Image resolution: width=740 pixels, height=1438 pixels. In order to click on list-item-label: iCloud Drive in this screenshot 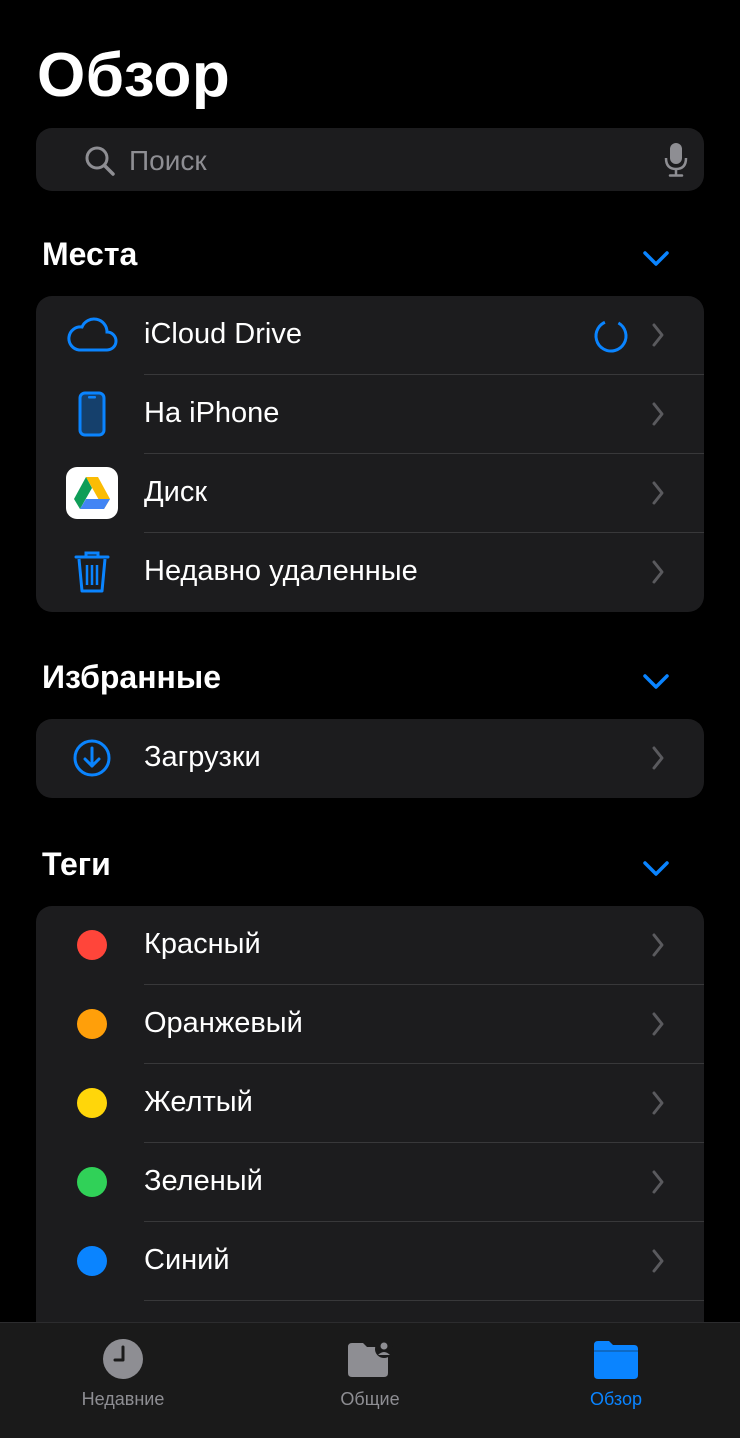, I will do `click(223, 334)`.